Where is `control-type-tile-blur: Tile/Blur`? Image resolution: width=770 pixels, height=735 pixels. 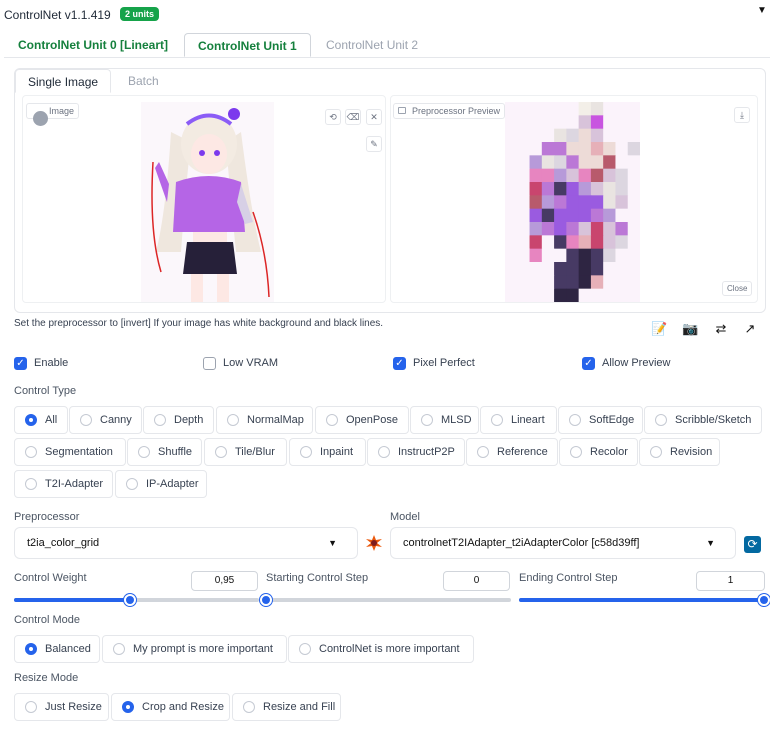
control-type-tile-blur: Tile/Blur is located at coordinates (245, 452).